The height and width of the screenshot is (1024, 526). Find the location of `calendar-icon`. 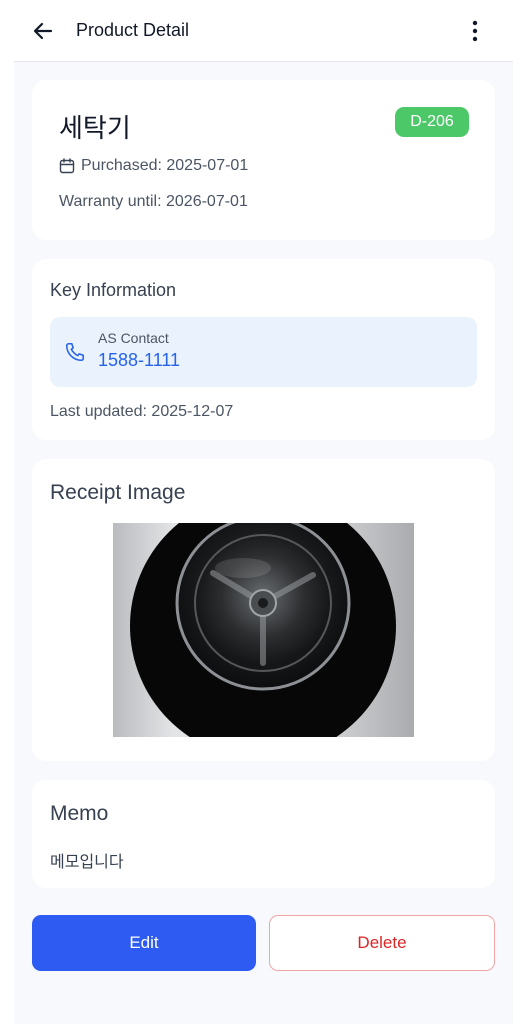

calendar-icon is located at coordinates (67, 166).